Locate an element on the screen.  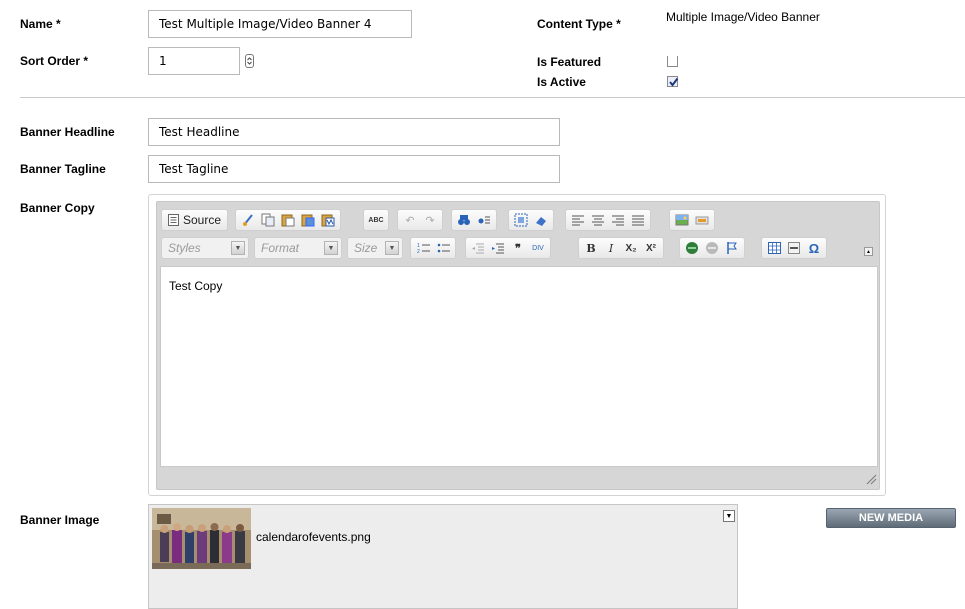
toolbar-group-find is located at coordinates (474, 220).